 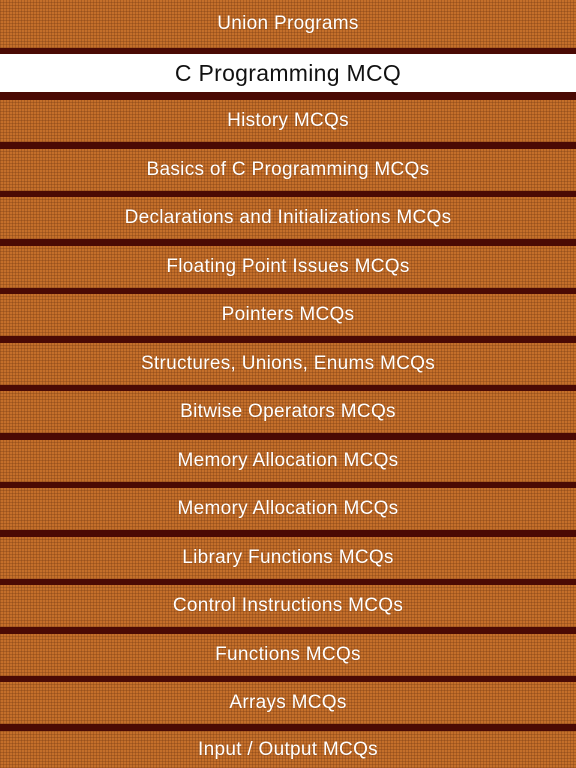 I want to click on menu-item-input-output: Input / Output MCQs, so click(x=288, y=749).